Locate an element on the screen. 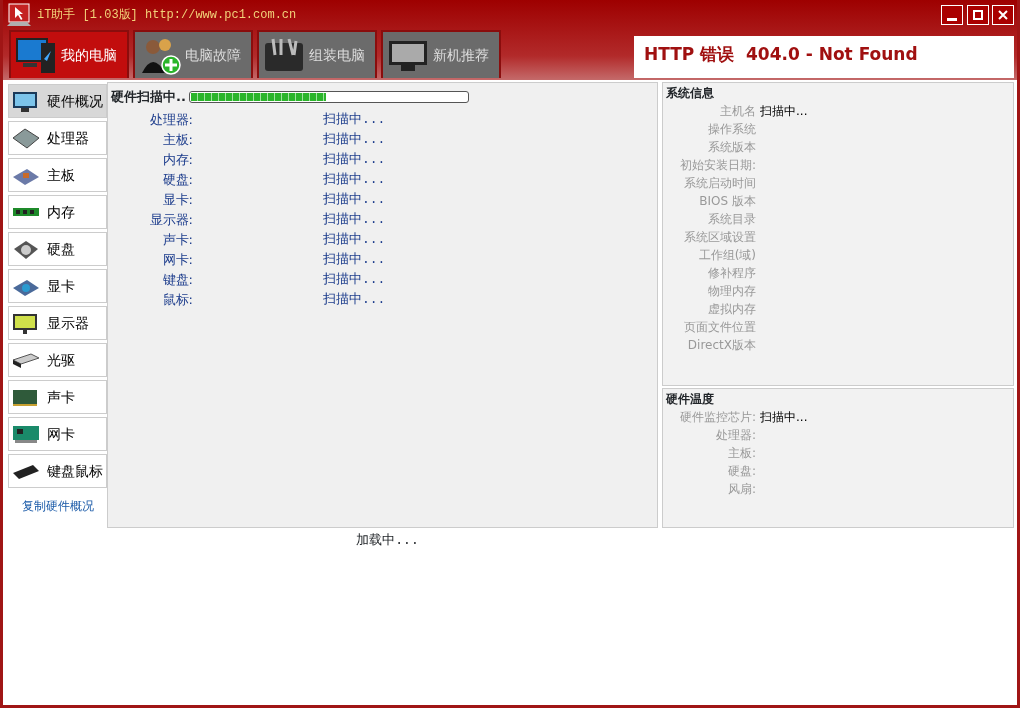 This screenshot has height=708, width=1020. sidebar-item: 键盘鼠标 is located at coordinates (57, 471).